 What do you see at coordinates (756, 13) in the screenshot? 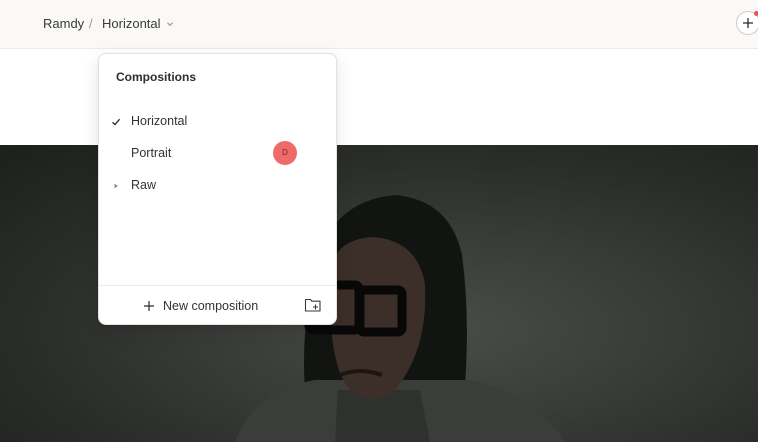
I see `notification-dot` at bounding box center [756, 13].